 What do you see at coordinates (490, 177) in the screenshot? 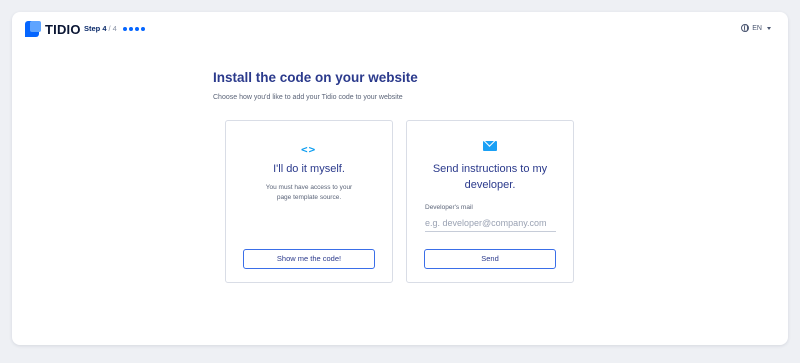
I see `developer-instructions-title: Send instructions to my developer.` at bounding box center [490, 177].